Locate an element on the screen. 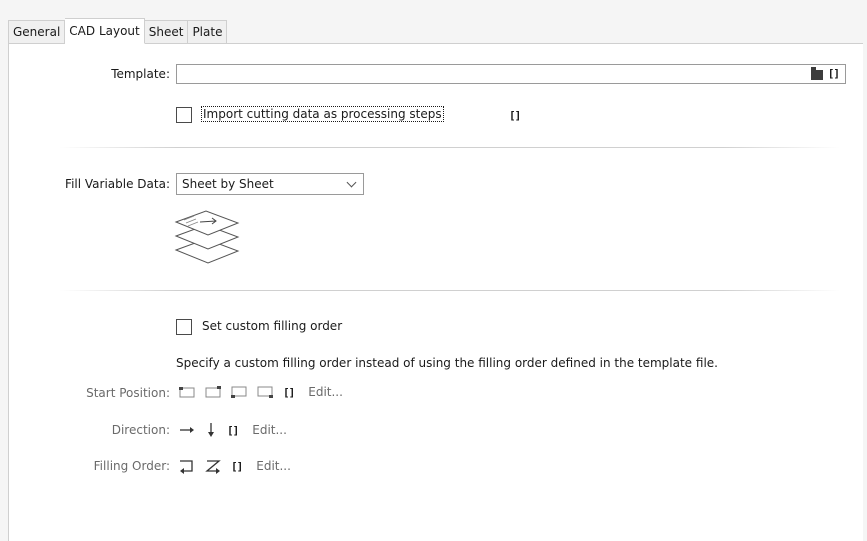 Image resolution: width=867 pixels, height=541 pixels. template-input: [] is located at coordinates (511, 74).